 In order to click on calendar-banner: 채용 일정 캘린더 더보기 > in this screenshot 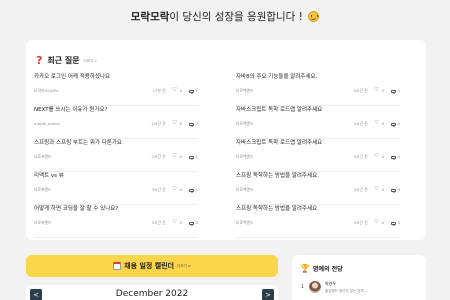, I will do `click(152, 266)`.